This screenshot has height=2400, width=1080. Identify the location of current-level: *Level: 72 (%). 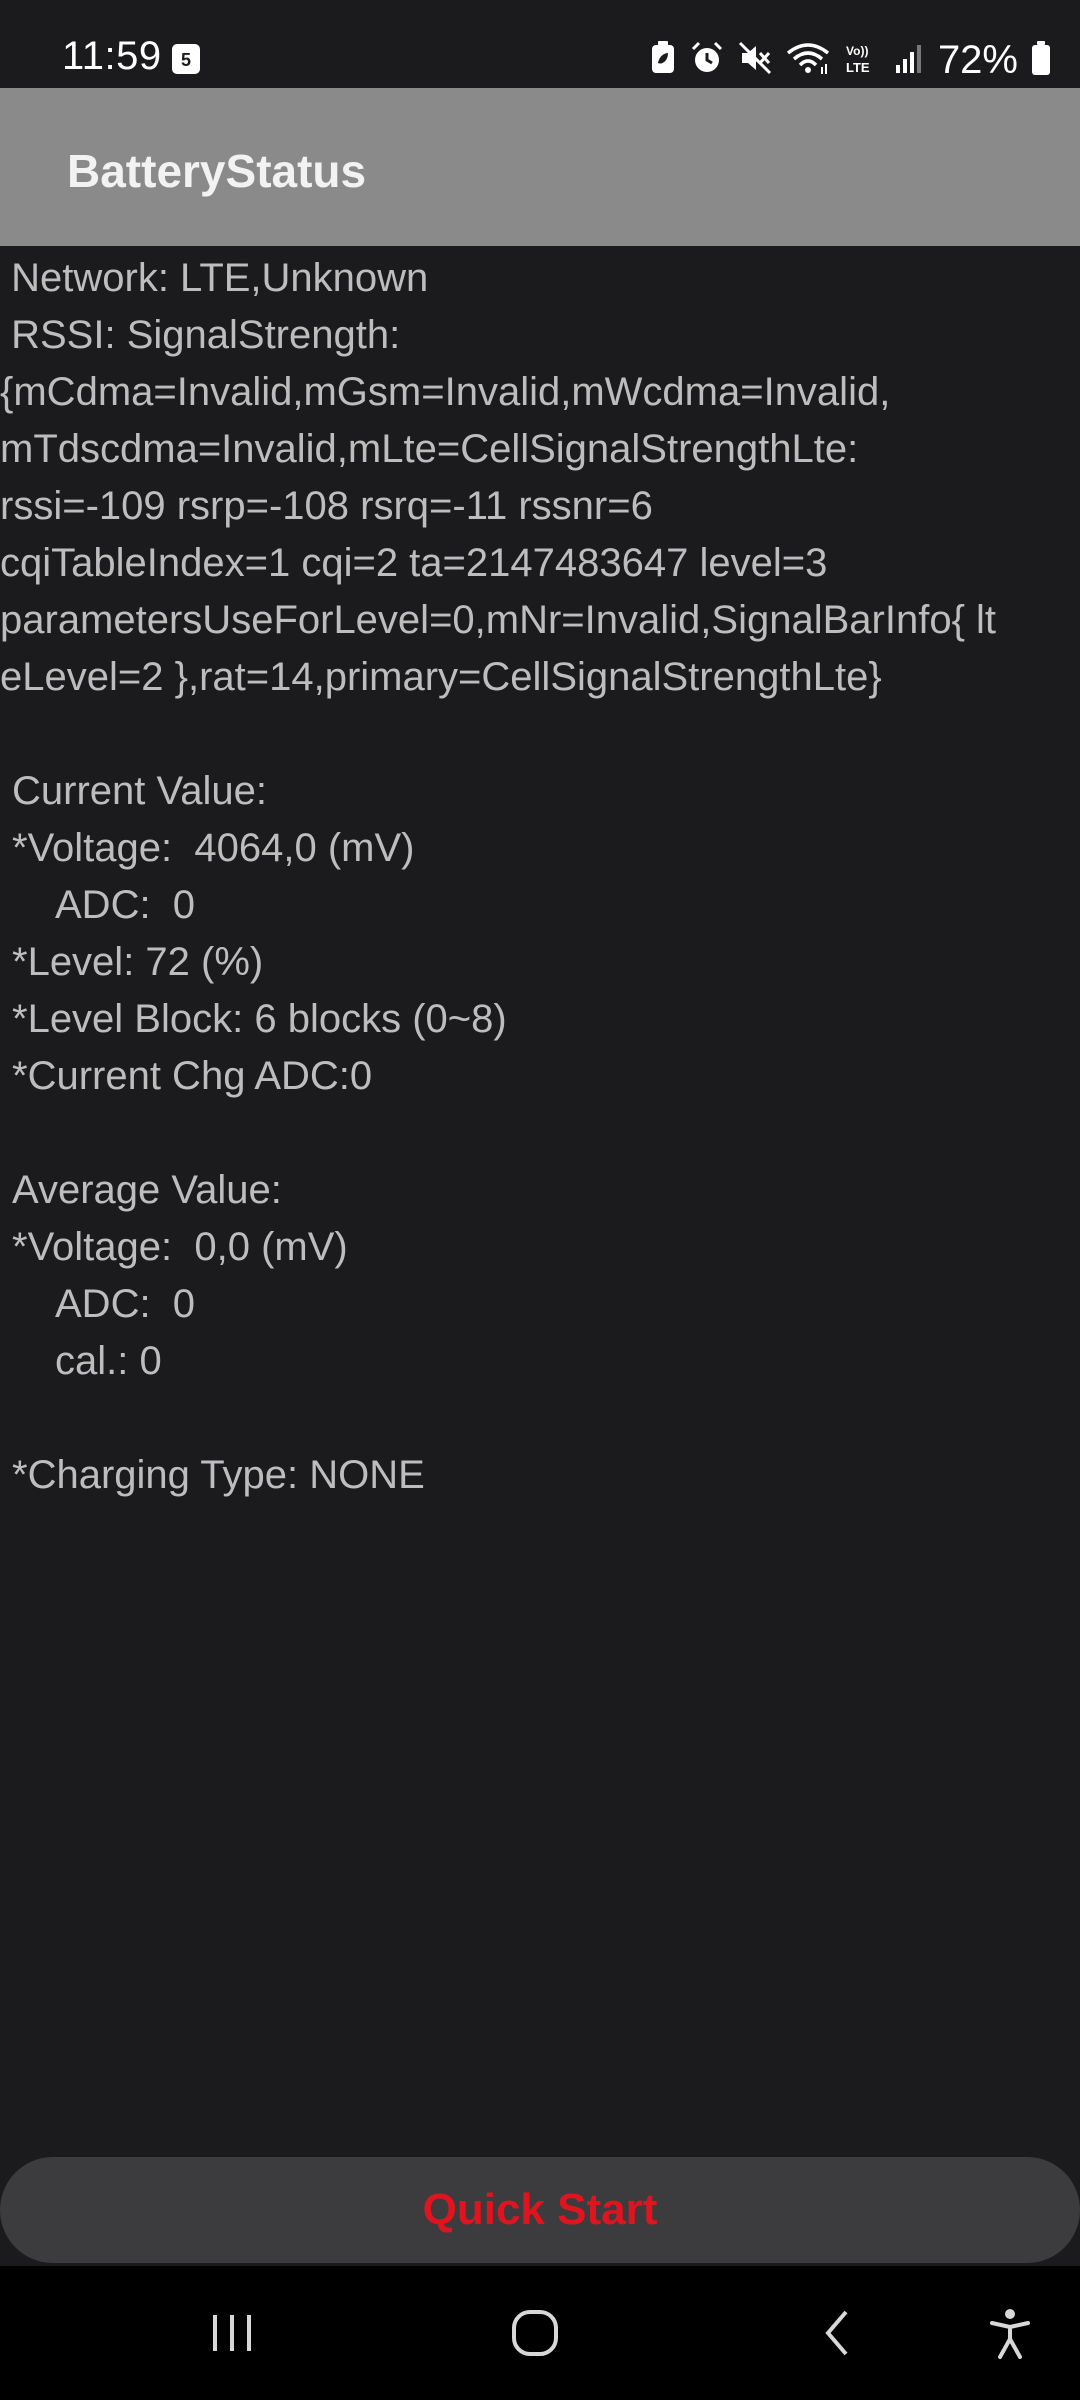
(138, 962).